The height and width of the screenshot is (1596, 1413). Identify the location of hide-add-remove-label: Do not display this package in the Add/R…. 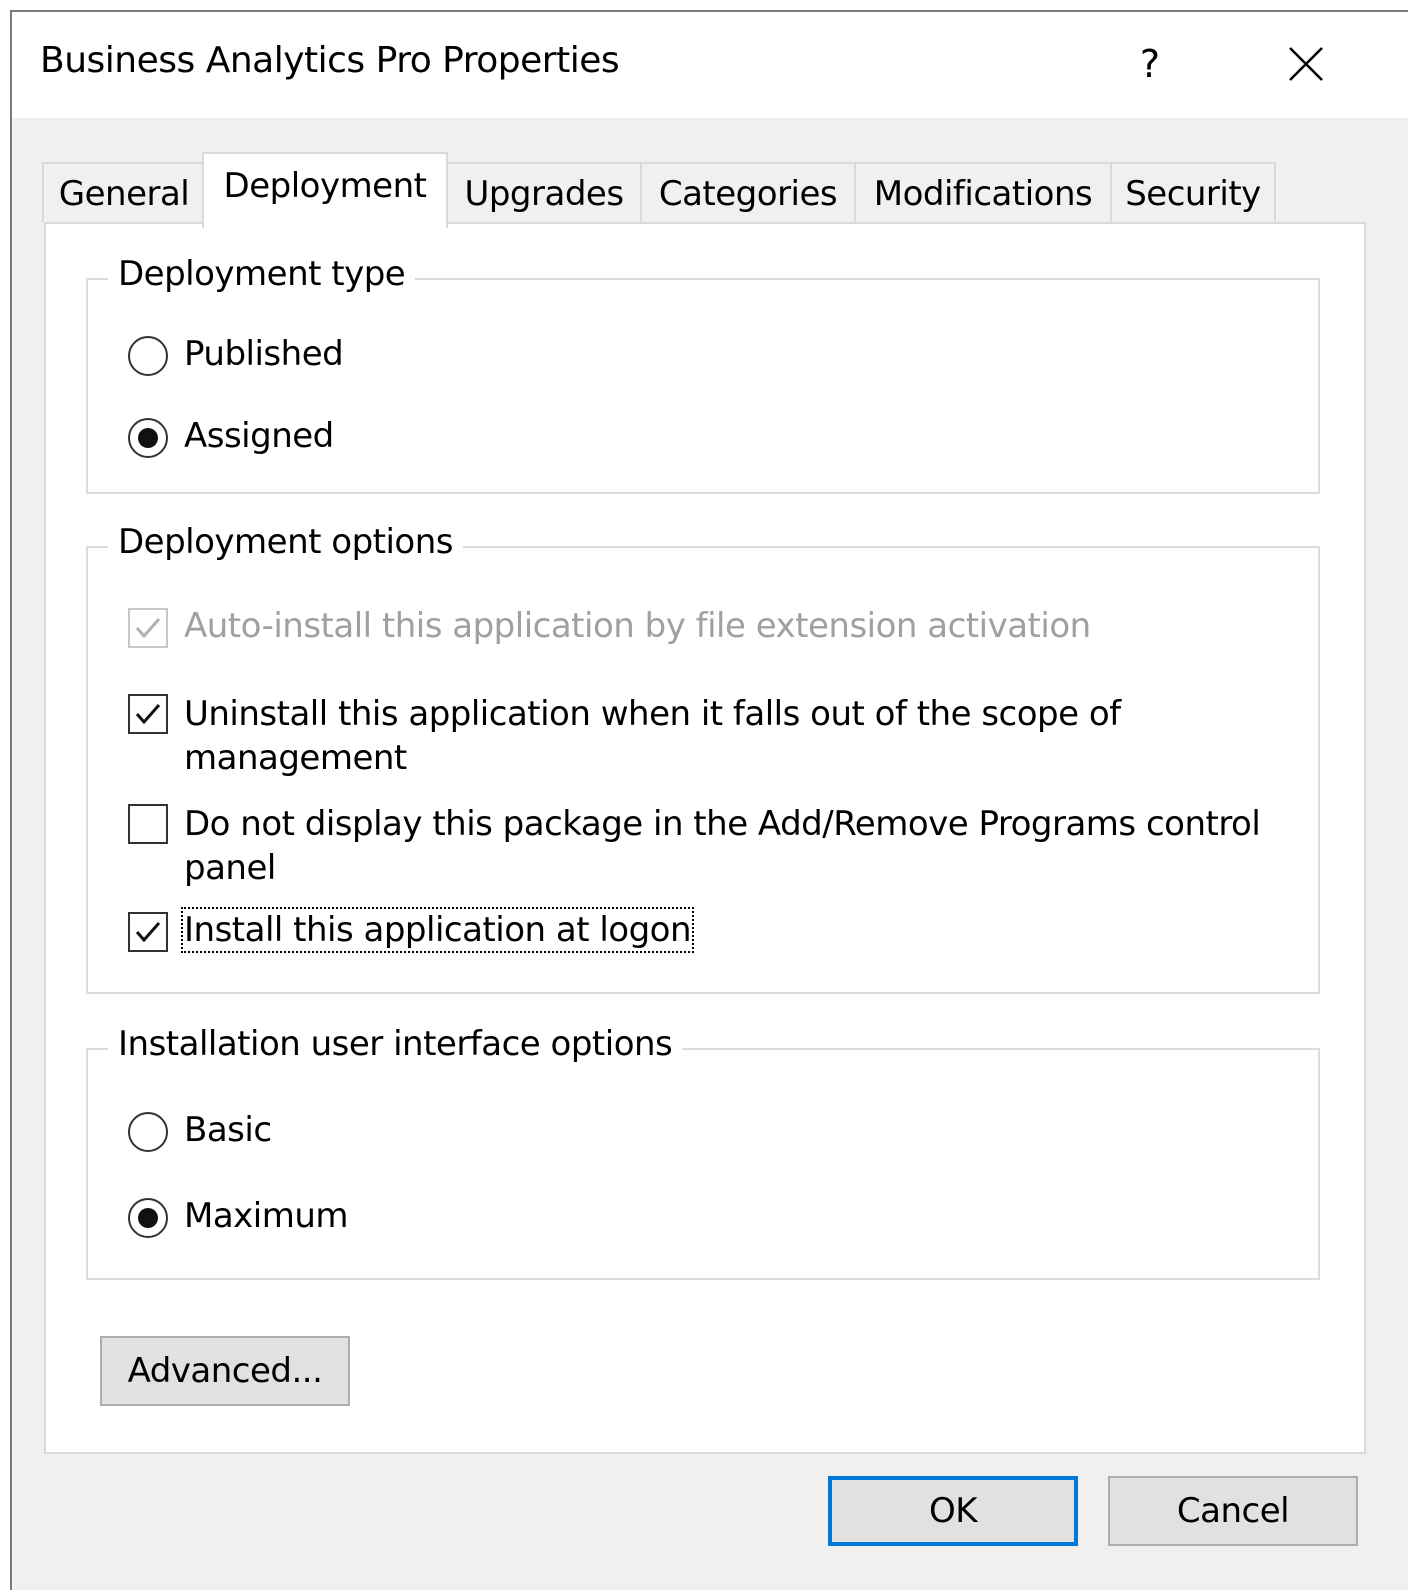
(722, 846).